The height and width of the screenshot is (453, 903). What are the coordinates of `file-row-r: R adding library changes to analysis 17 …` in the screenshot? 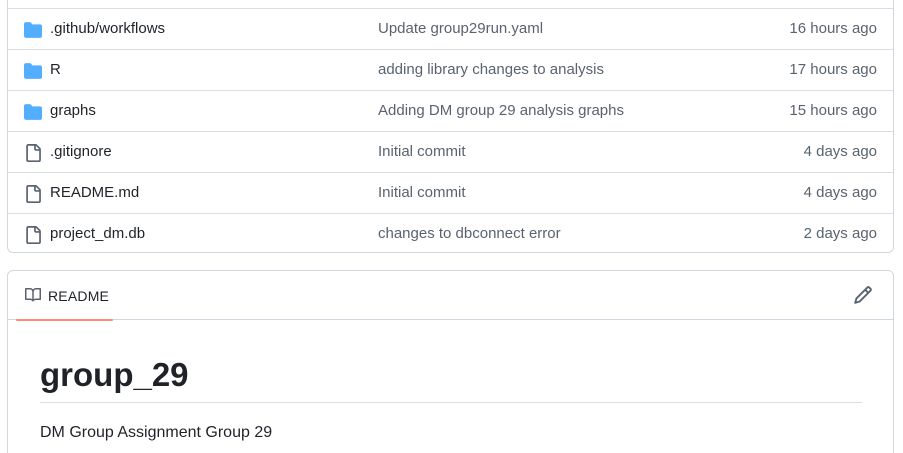 It's located at (450, 69).